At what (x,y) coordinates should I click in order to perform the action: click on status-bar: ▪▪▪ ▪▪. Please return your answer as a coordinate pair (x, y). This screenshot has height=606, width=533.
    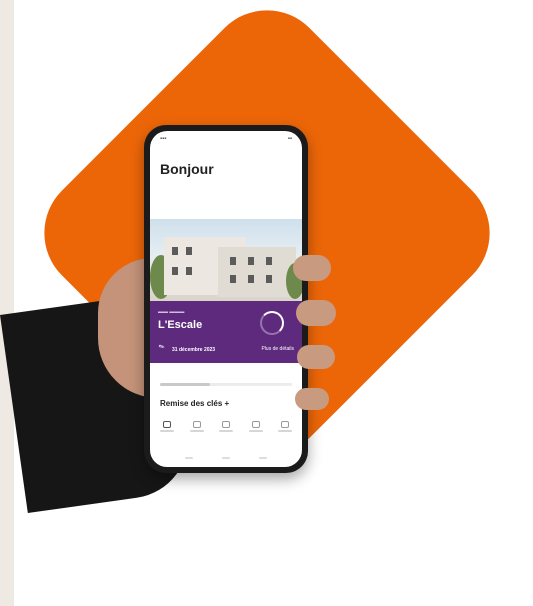
    Looking at the image, I should click on (226, 140).